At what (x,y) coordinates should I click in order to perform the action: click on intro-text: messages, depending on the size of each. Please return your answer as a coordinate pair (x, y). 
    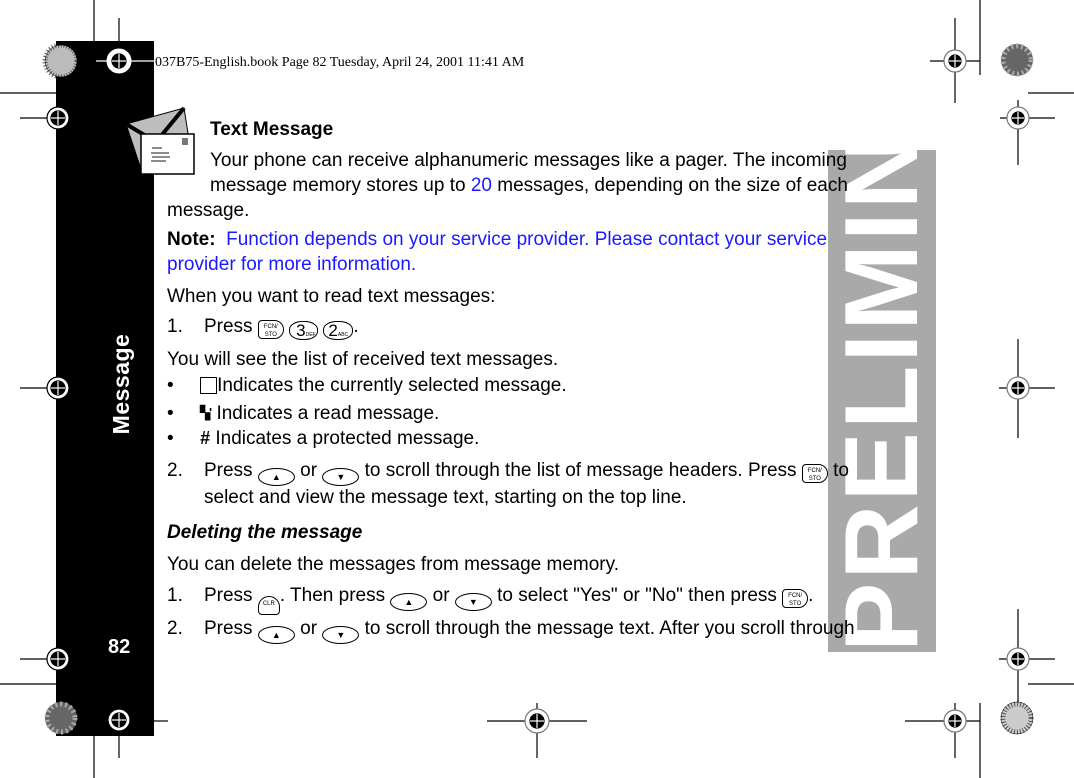
    Looking at the image, I should click on (669, 185).